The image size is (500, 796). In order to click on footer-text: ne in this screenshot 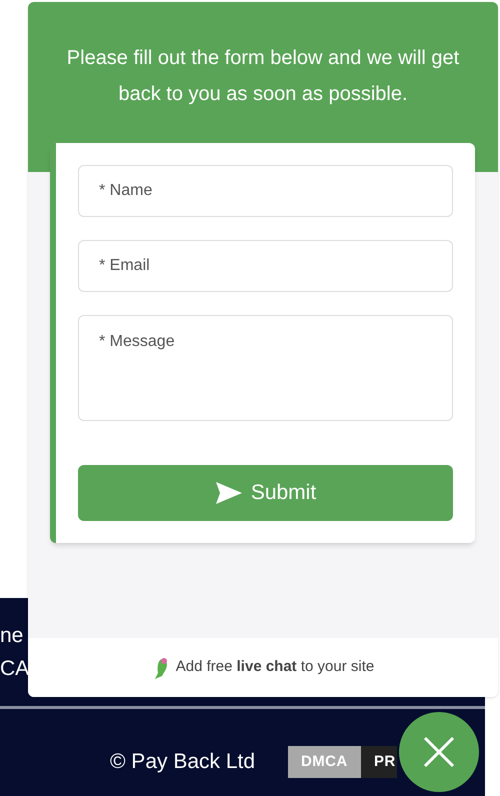, I will do `click(12, 636)`.